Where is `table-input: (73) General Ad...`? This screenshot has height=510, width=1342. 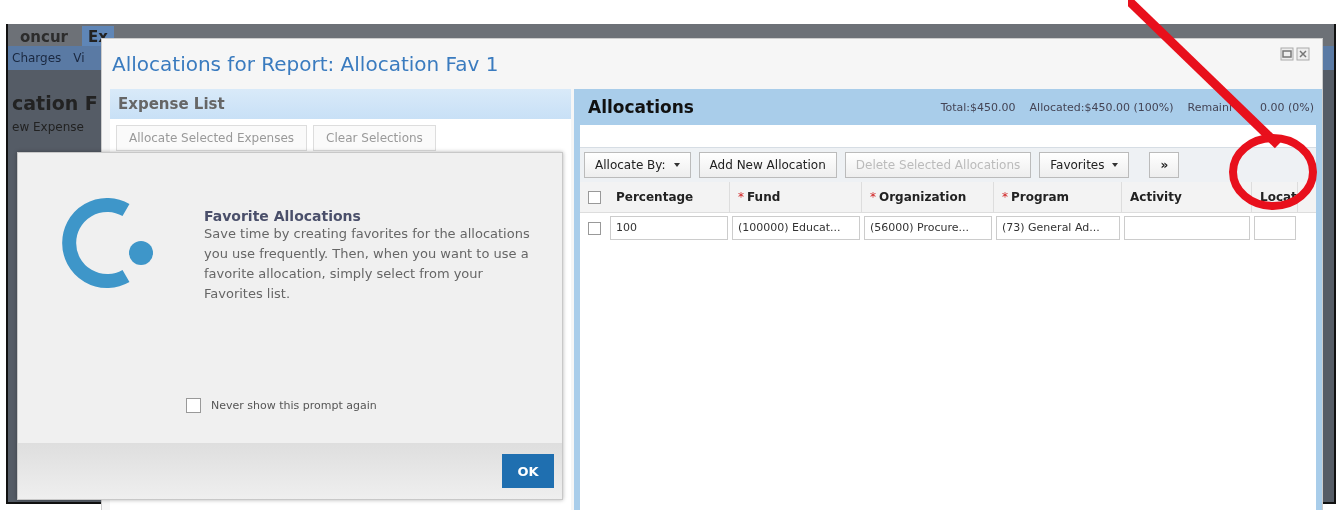
table-input: (73) General Ad... is located at coordinates (1058, 228).